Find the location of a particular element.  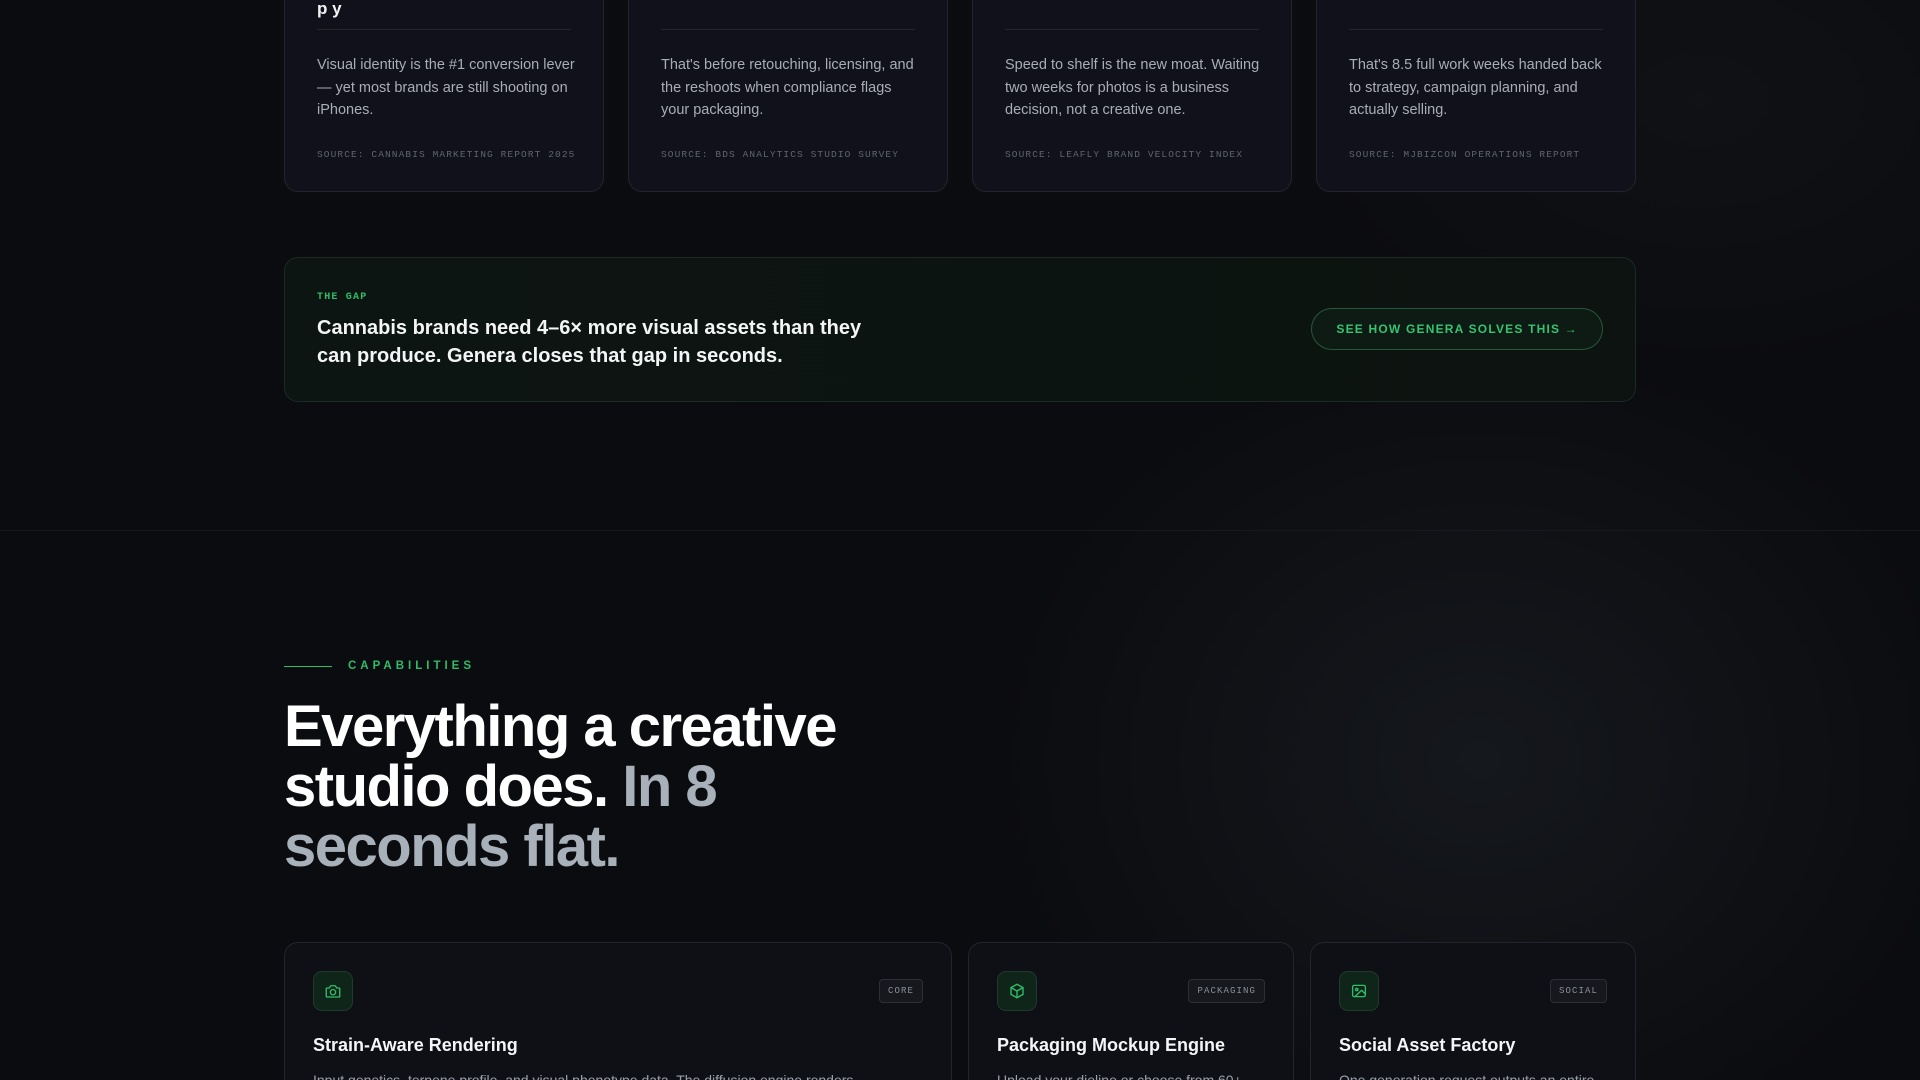

feature-title: Strain-Aware Rendering is located at coordinates (415, 1045).